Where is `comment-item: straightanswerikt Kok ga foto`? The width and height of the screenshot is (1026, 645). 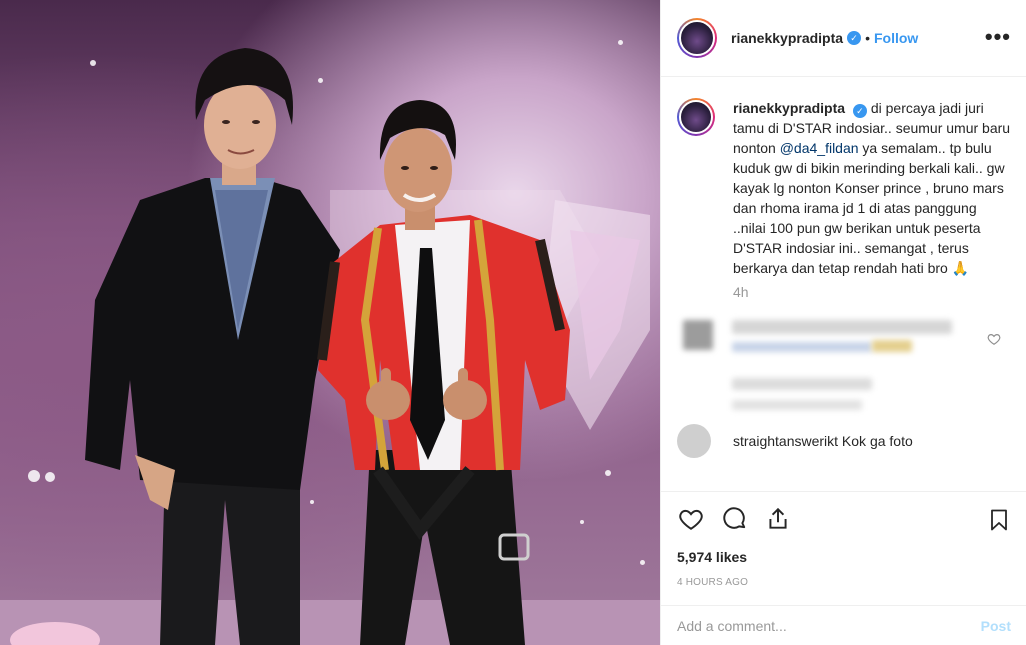 comment-item: straightanswerikt Kok ga foto is located at coordinates (844, 441).